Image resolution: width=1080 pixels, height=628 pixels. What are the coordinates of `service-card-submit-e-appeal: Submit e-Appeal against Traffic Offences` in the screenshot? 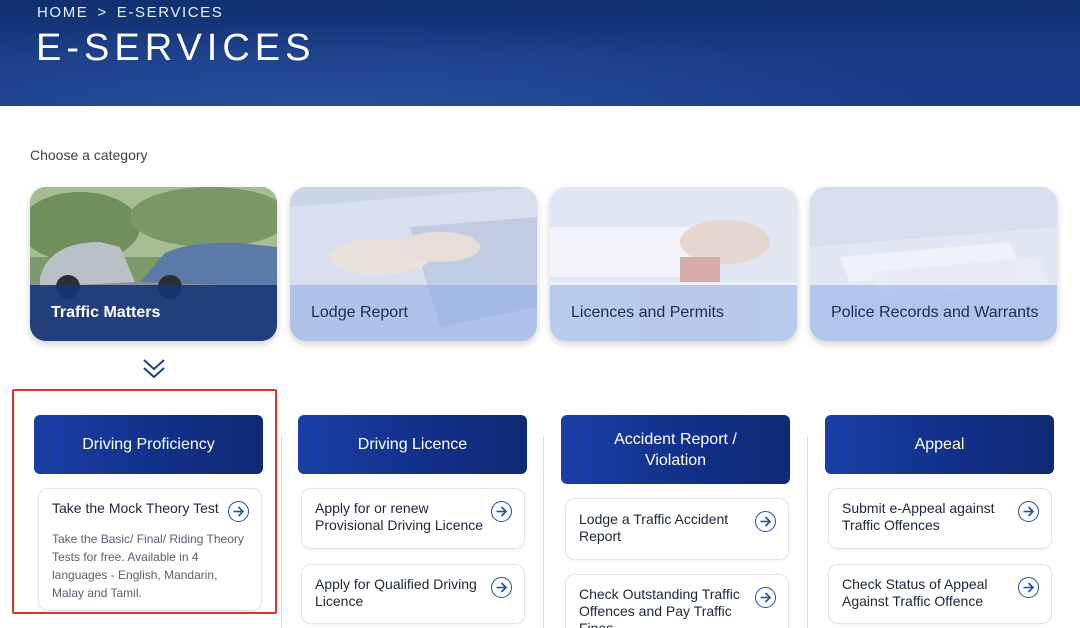 It's located at (940, 518).